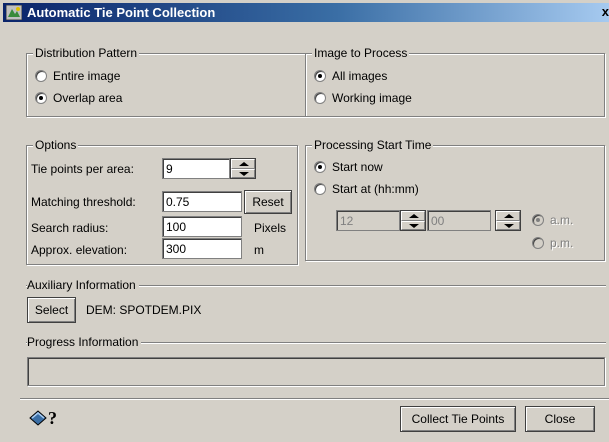  I want to click on radio-overlap-area: Overlap area, so click(78, 98).